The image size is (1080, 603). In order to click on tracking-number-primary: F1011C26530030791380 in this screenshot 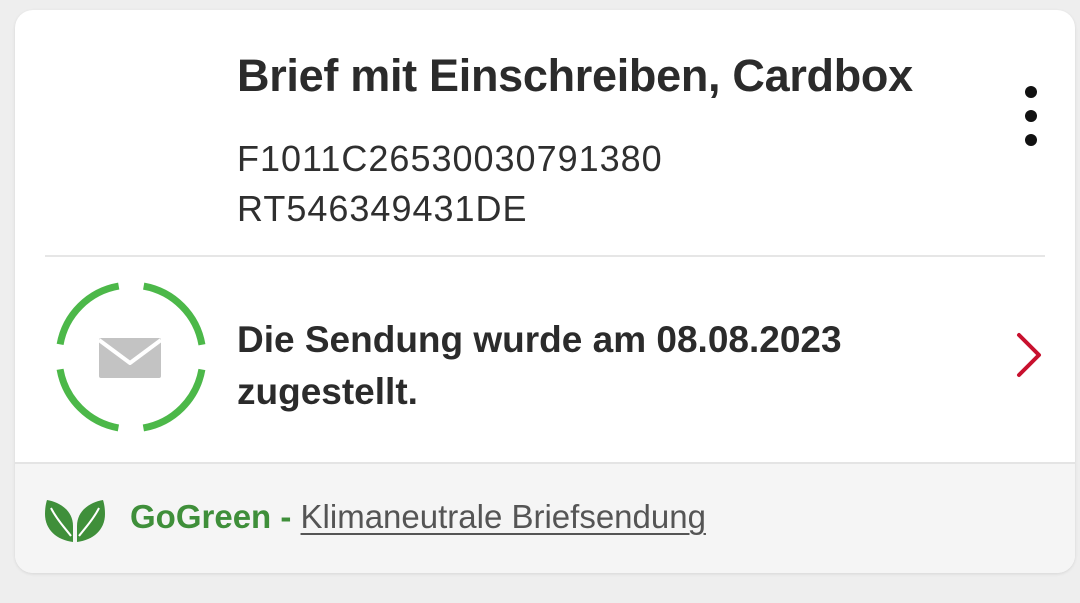, I will do `click(450, 158)`.